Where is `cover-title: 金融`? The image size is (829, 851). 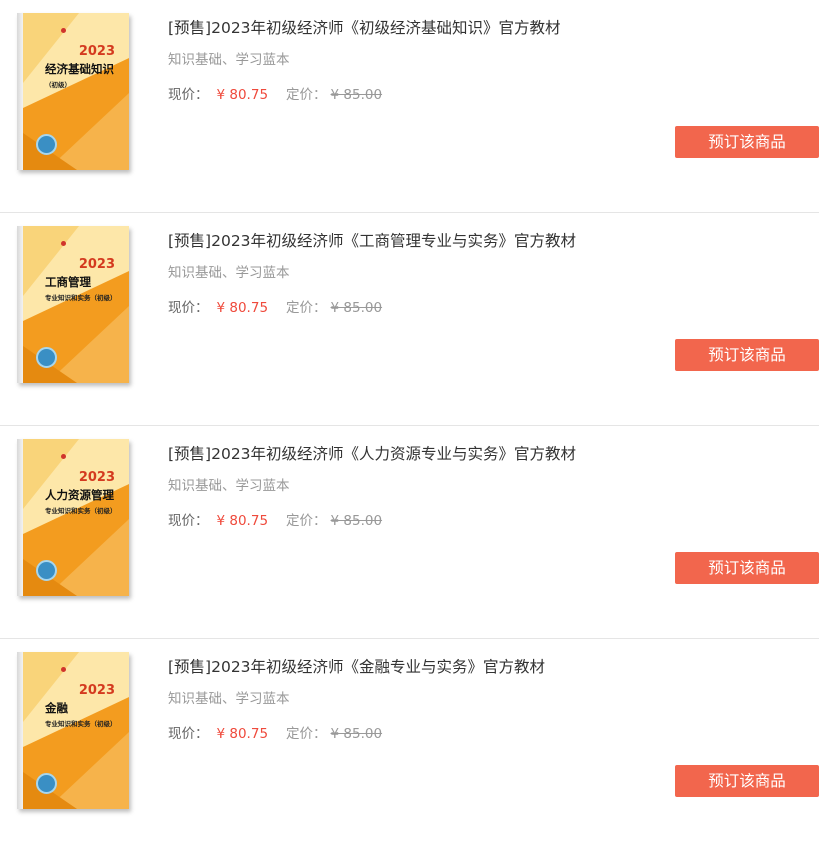 cover-title: 金融 is located at coordinates (56, 708).